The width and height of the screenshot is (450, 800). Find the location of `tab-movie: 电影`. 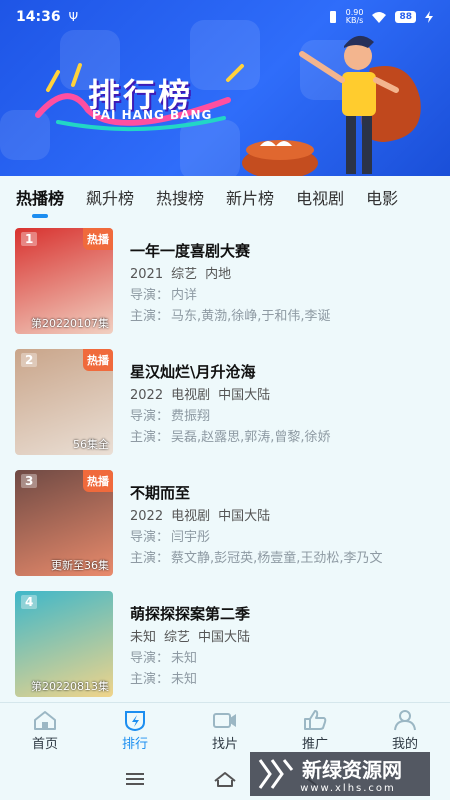

tab-movie: 电影 is located at coordinates (382, 197).